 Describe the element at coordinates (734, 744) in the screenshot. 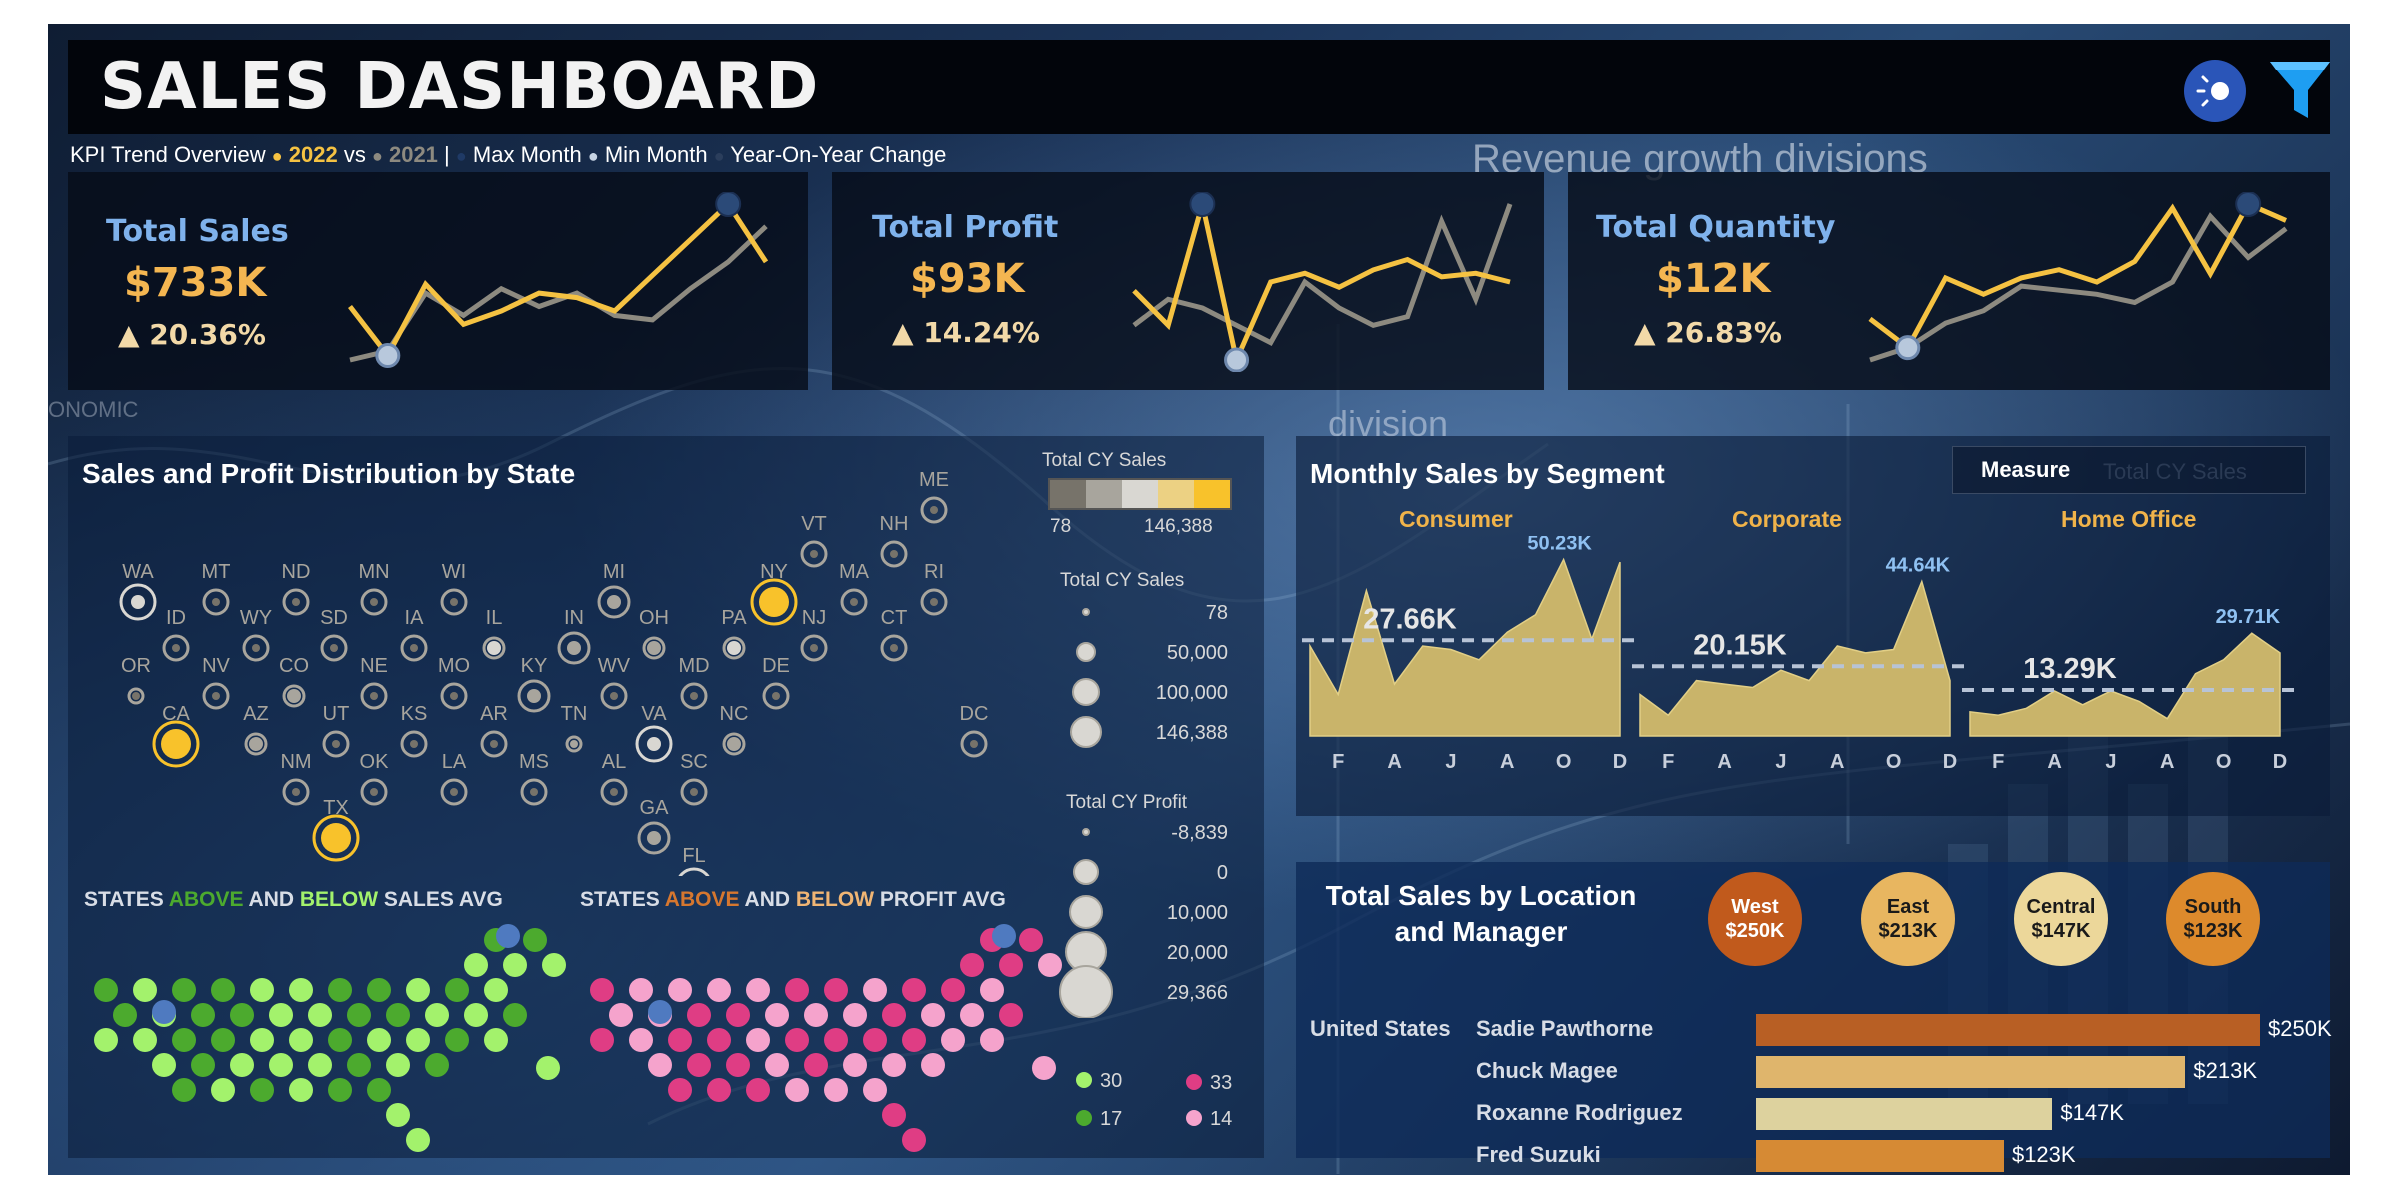

I see `state-dot-NC` at that location.